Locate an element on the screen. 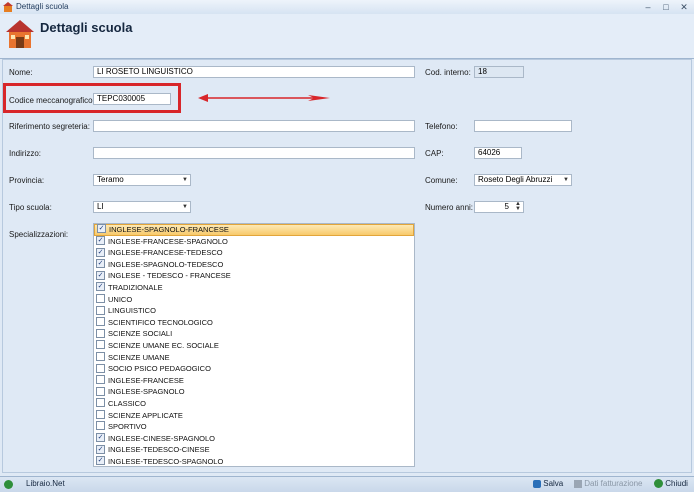 The height and width of the screenshot is (492, 694). indirizzo-label: Indirizzo: is located at coordinates (25, 153).